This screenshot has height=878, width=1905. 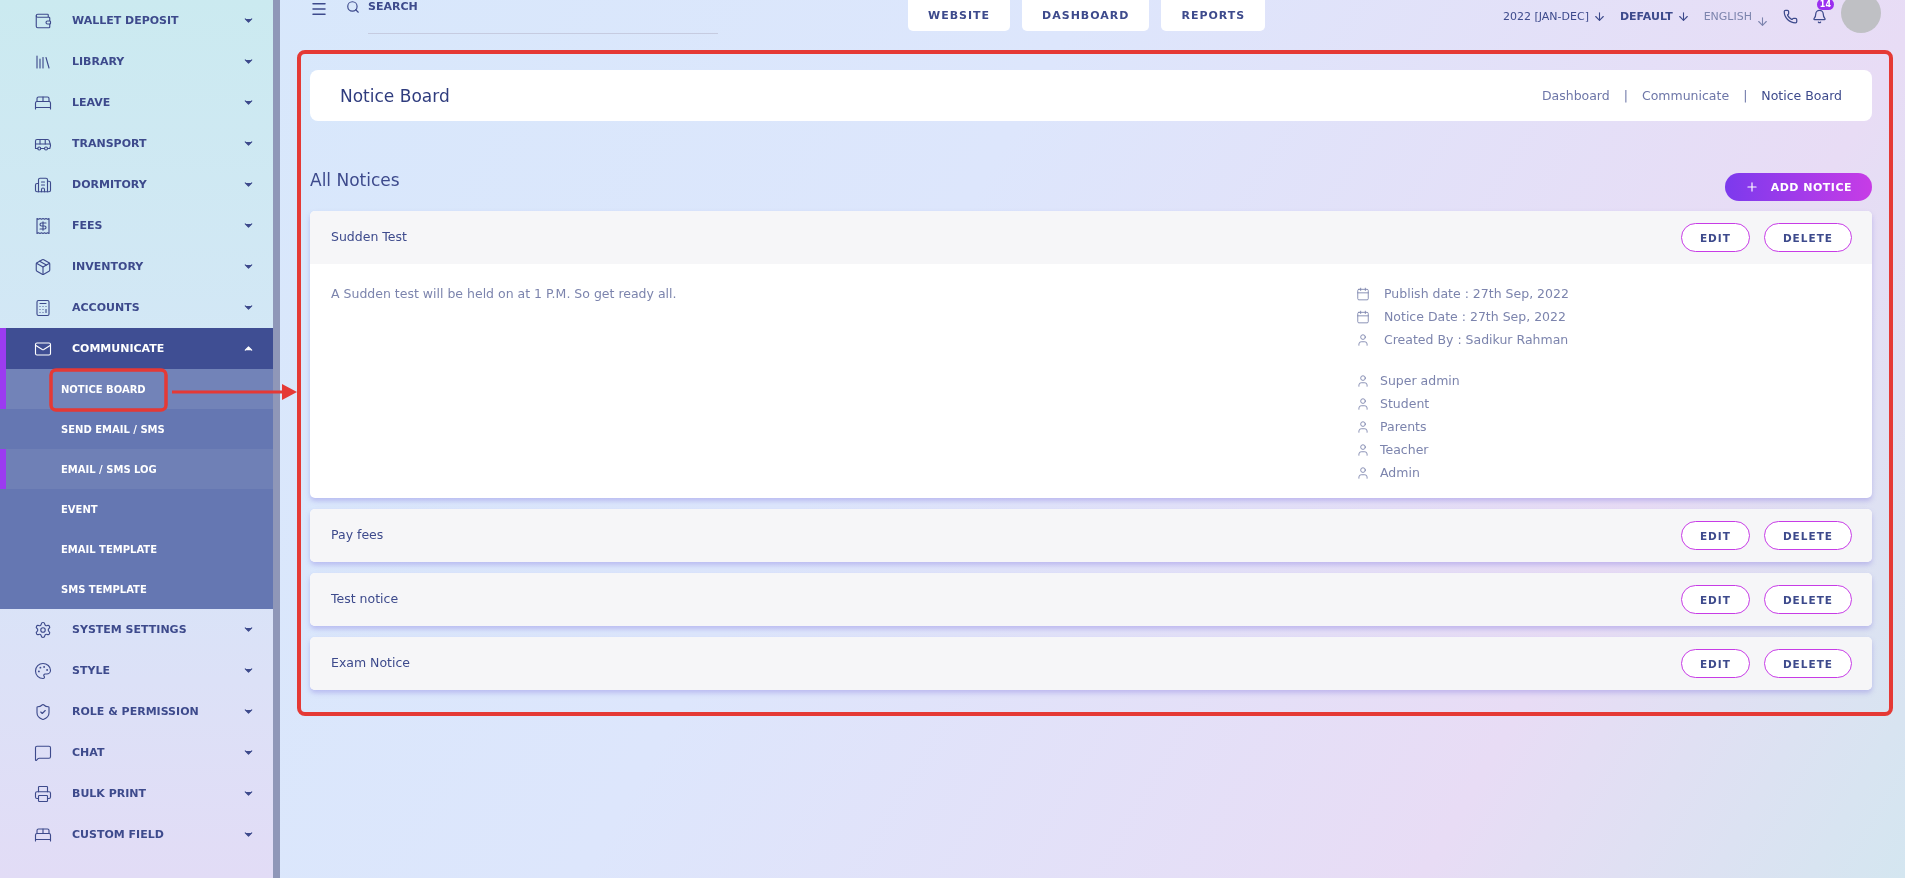 What do you see at coordinates (1403, 426) in the screenshot?
I see `recipient-role: Parents` at bounding box center [1403, 426].